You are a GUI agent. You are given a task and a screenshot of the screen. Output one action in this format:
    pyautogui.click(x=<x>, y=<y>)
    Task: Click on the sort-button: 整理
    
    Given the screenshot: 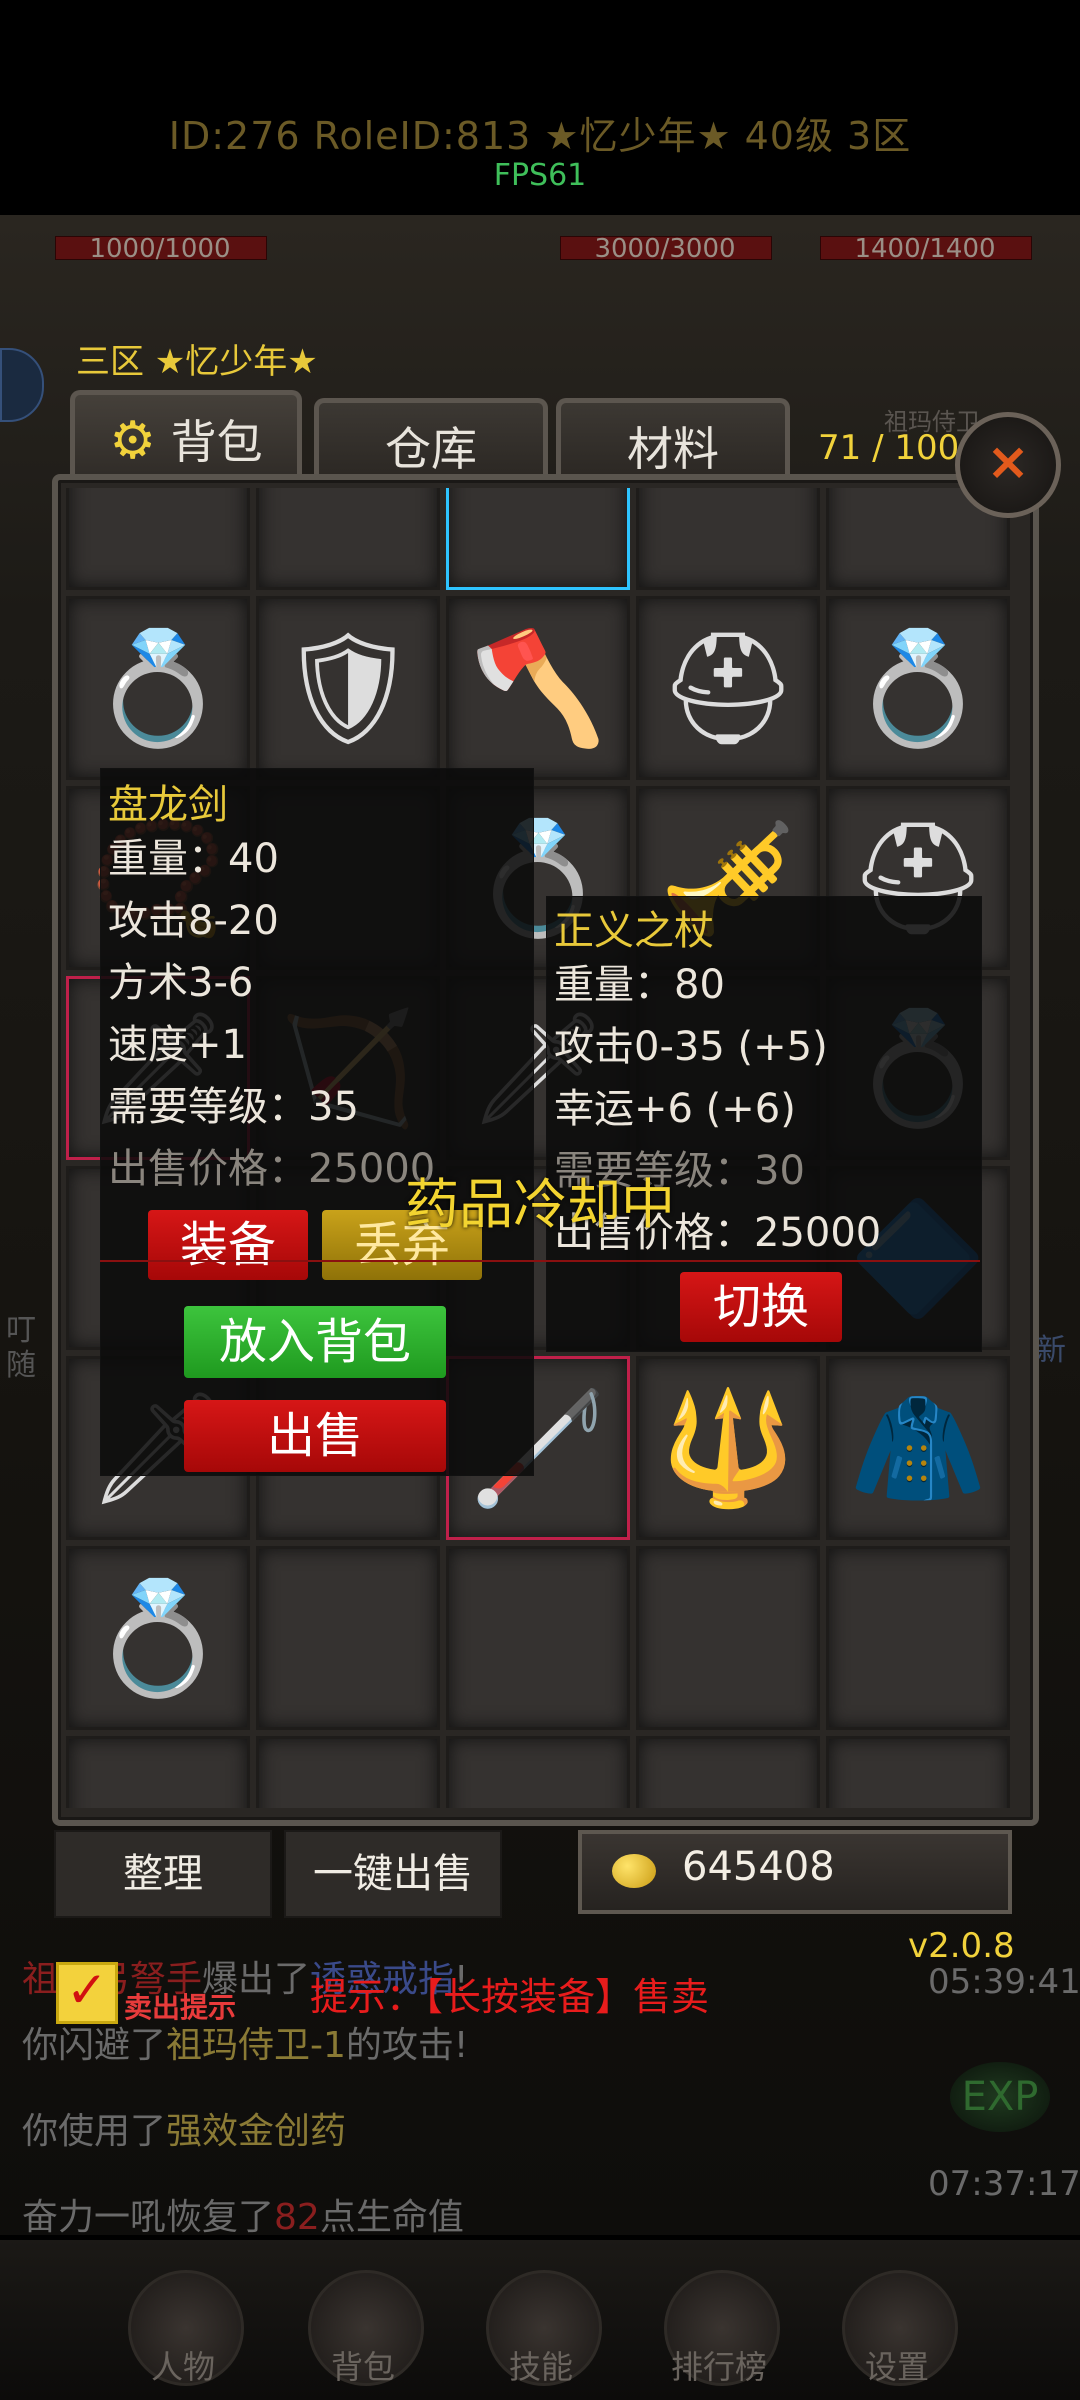 What is the action you would take?
    pyautogui.click(x=163, y=1874)
    